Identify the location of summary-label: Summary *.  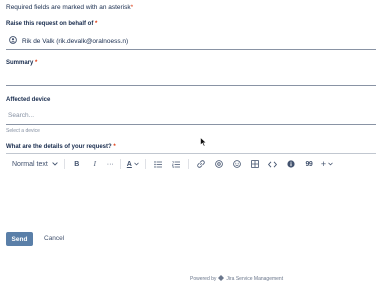
(22, 63).